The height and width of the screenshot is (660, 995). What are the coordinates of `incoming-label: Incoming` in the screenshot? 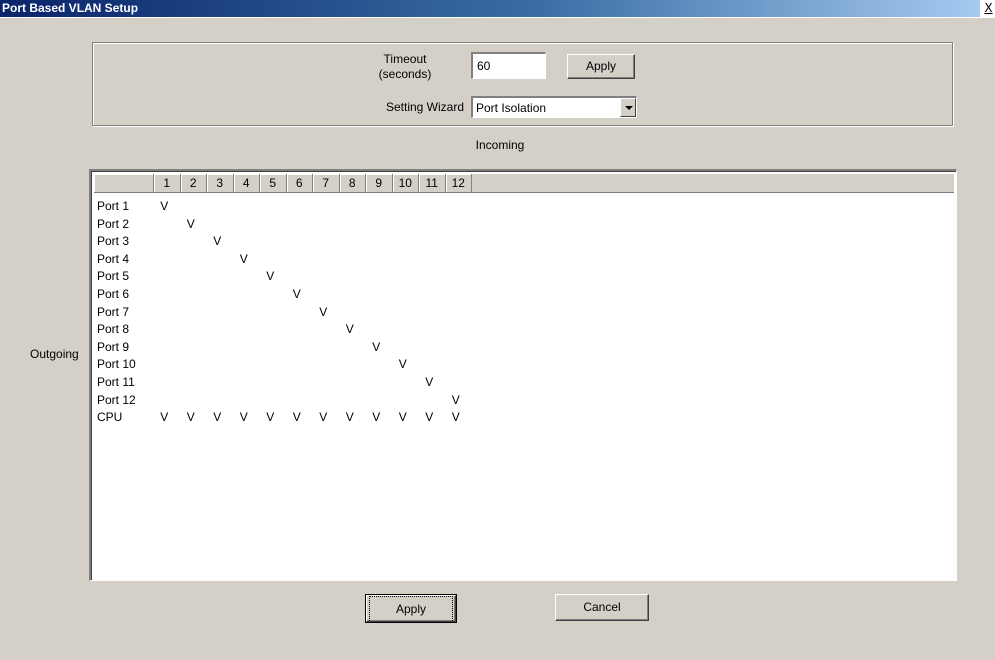 It's located at (500, 145).